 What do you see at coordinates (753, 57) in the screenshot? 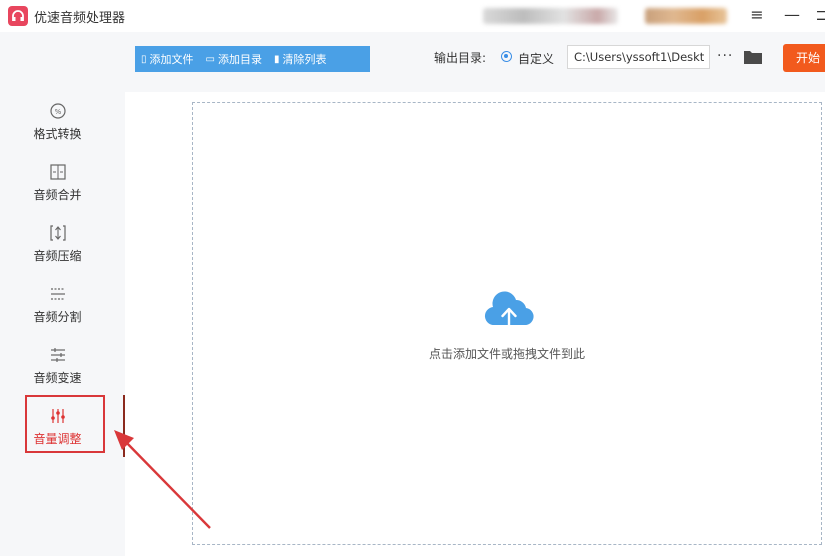
I see `open-folder-icon` at bounding box center [753, 57].